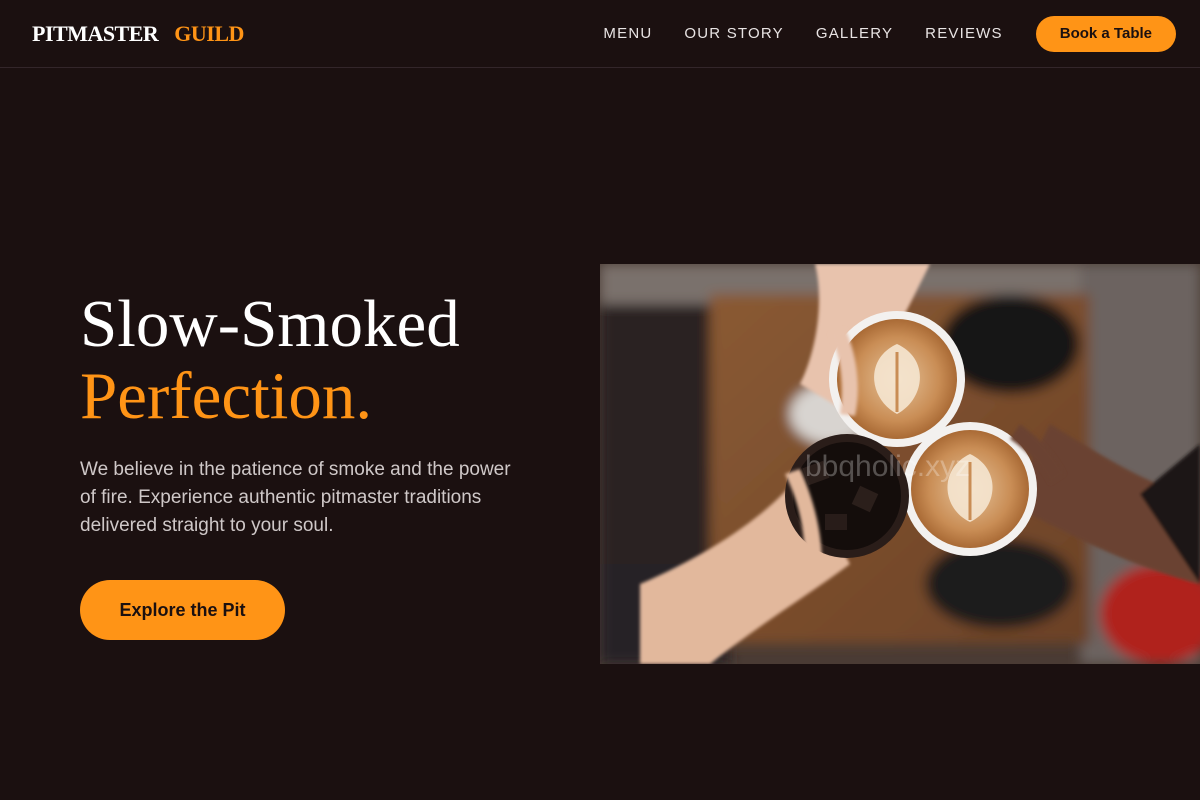  I want to click on logo-word-guild: GUILD, so click(209, 33).